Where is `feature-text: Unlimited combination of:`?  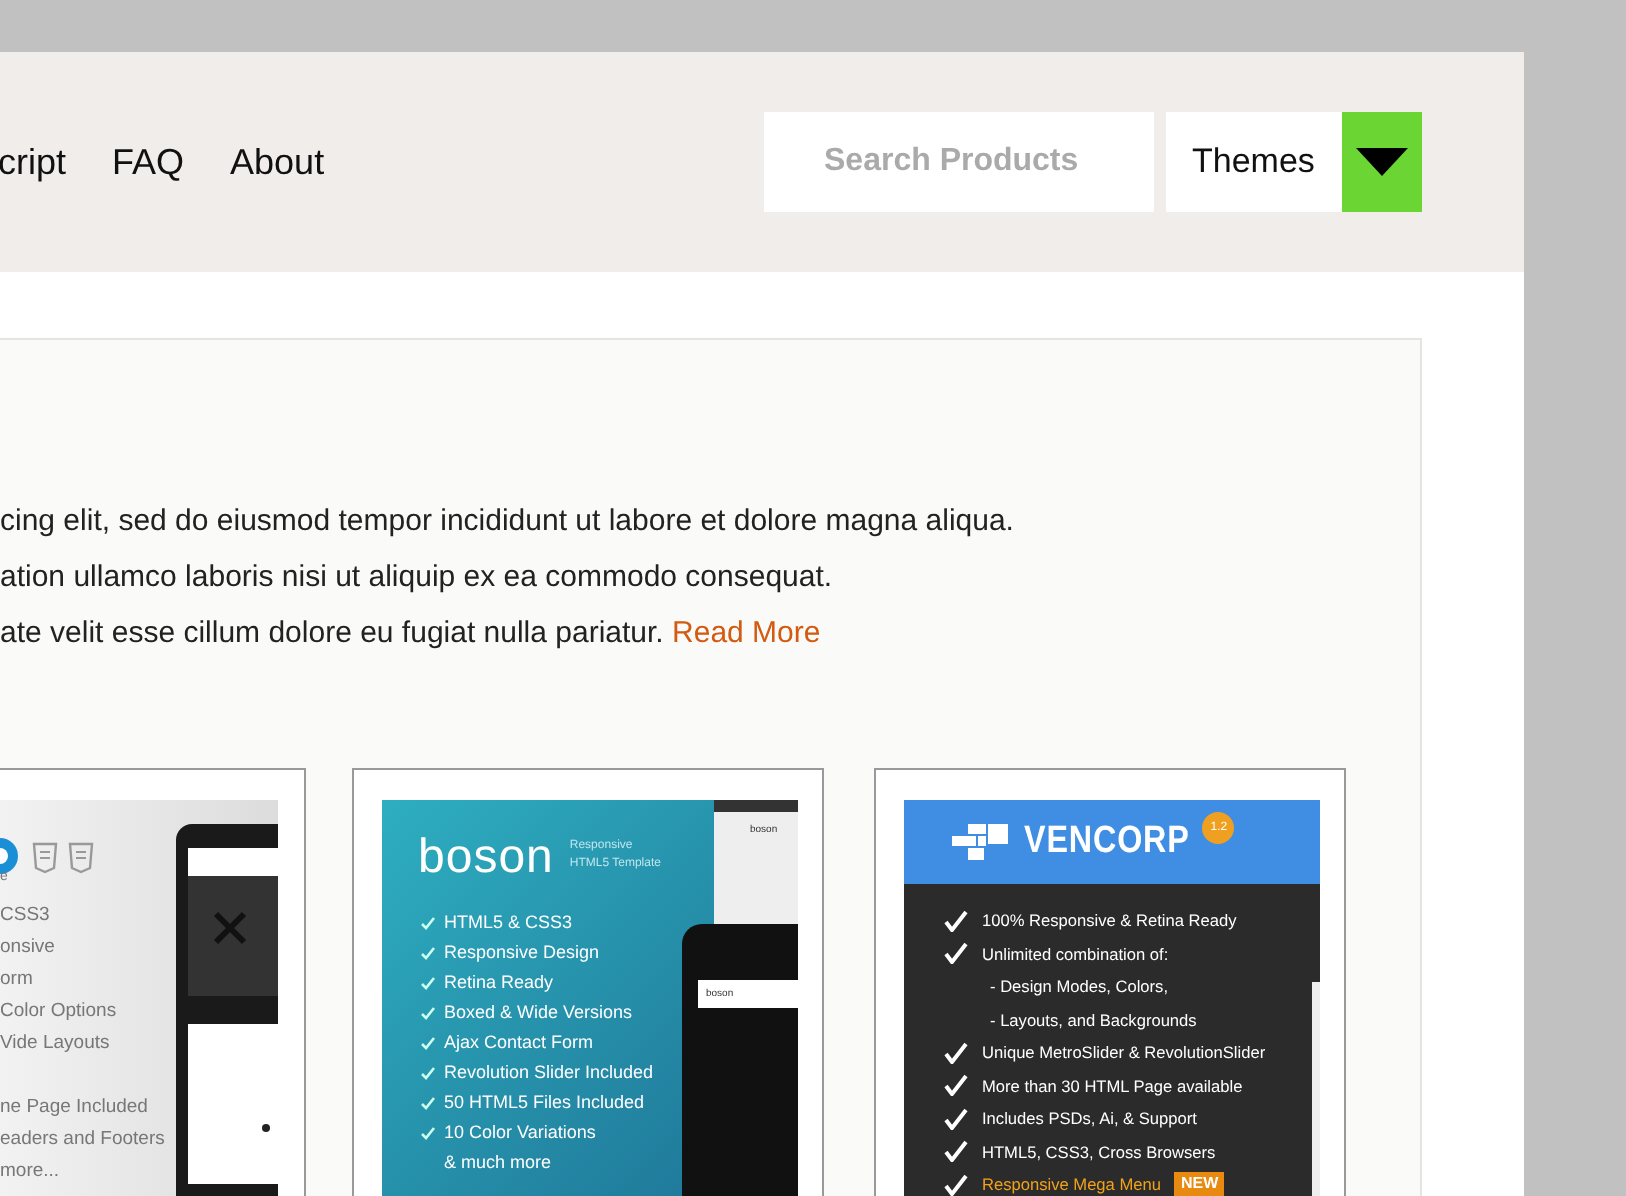 feature-text: Unlimited combination of: is located at coordinates (1075, 954).